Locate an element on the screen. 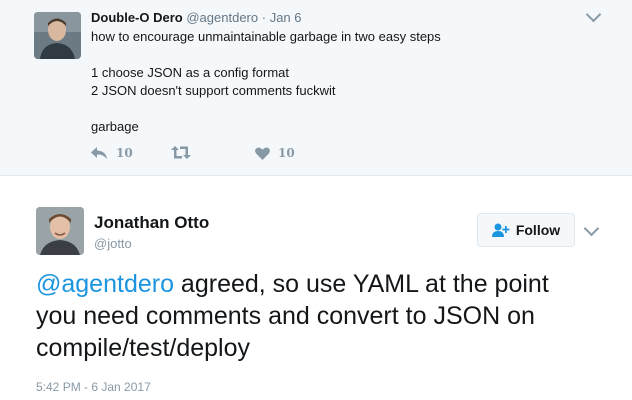 Image resolution: width=632 pixels, height=400 pixels. tweet-line: garbage is located at coordinates (115, 126).